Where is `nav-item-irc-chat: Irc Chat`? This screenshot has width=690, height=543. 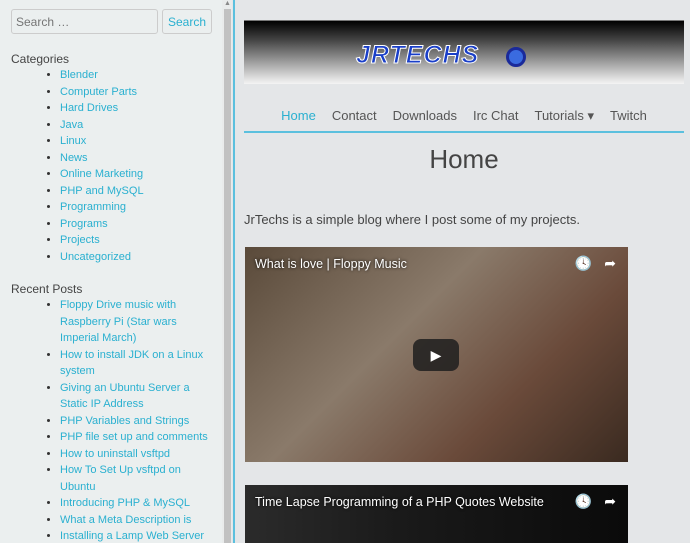
nav-item-irc-chat: Irc Chat is located at coordinates (496, 119).